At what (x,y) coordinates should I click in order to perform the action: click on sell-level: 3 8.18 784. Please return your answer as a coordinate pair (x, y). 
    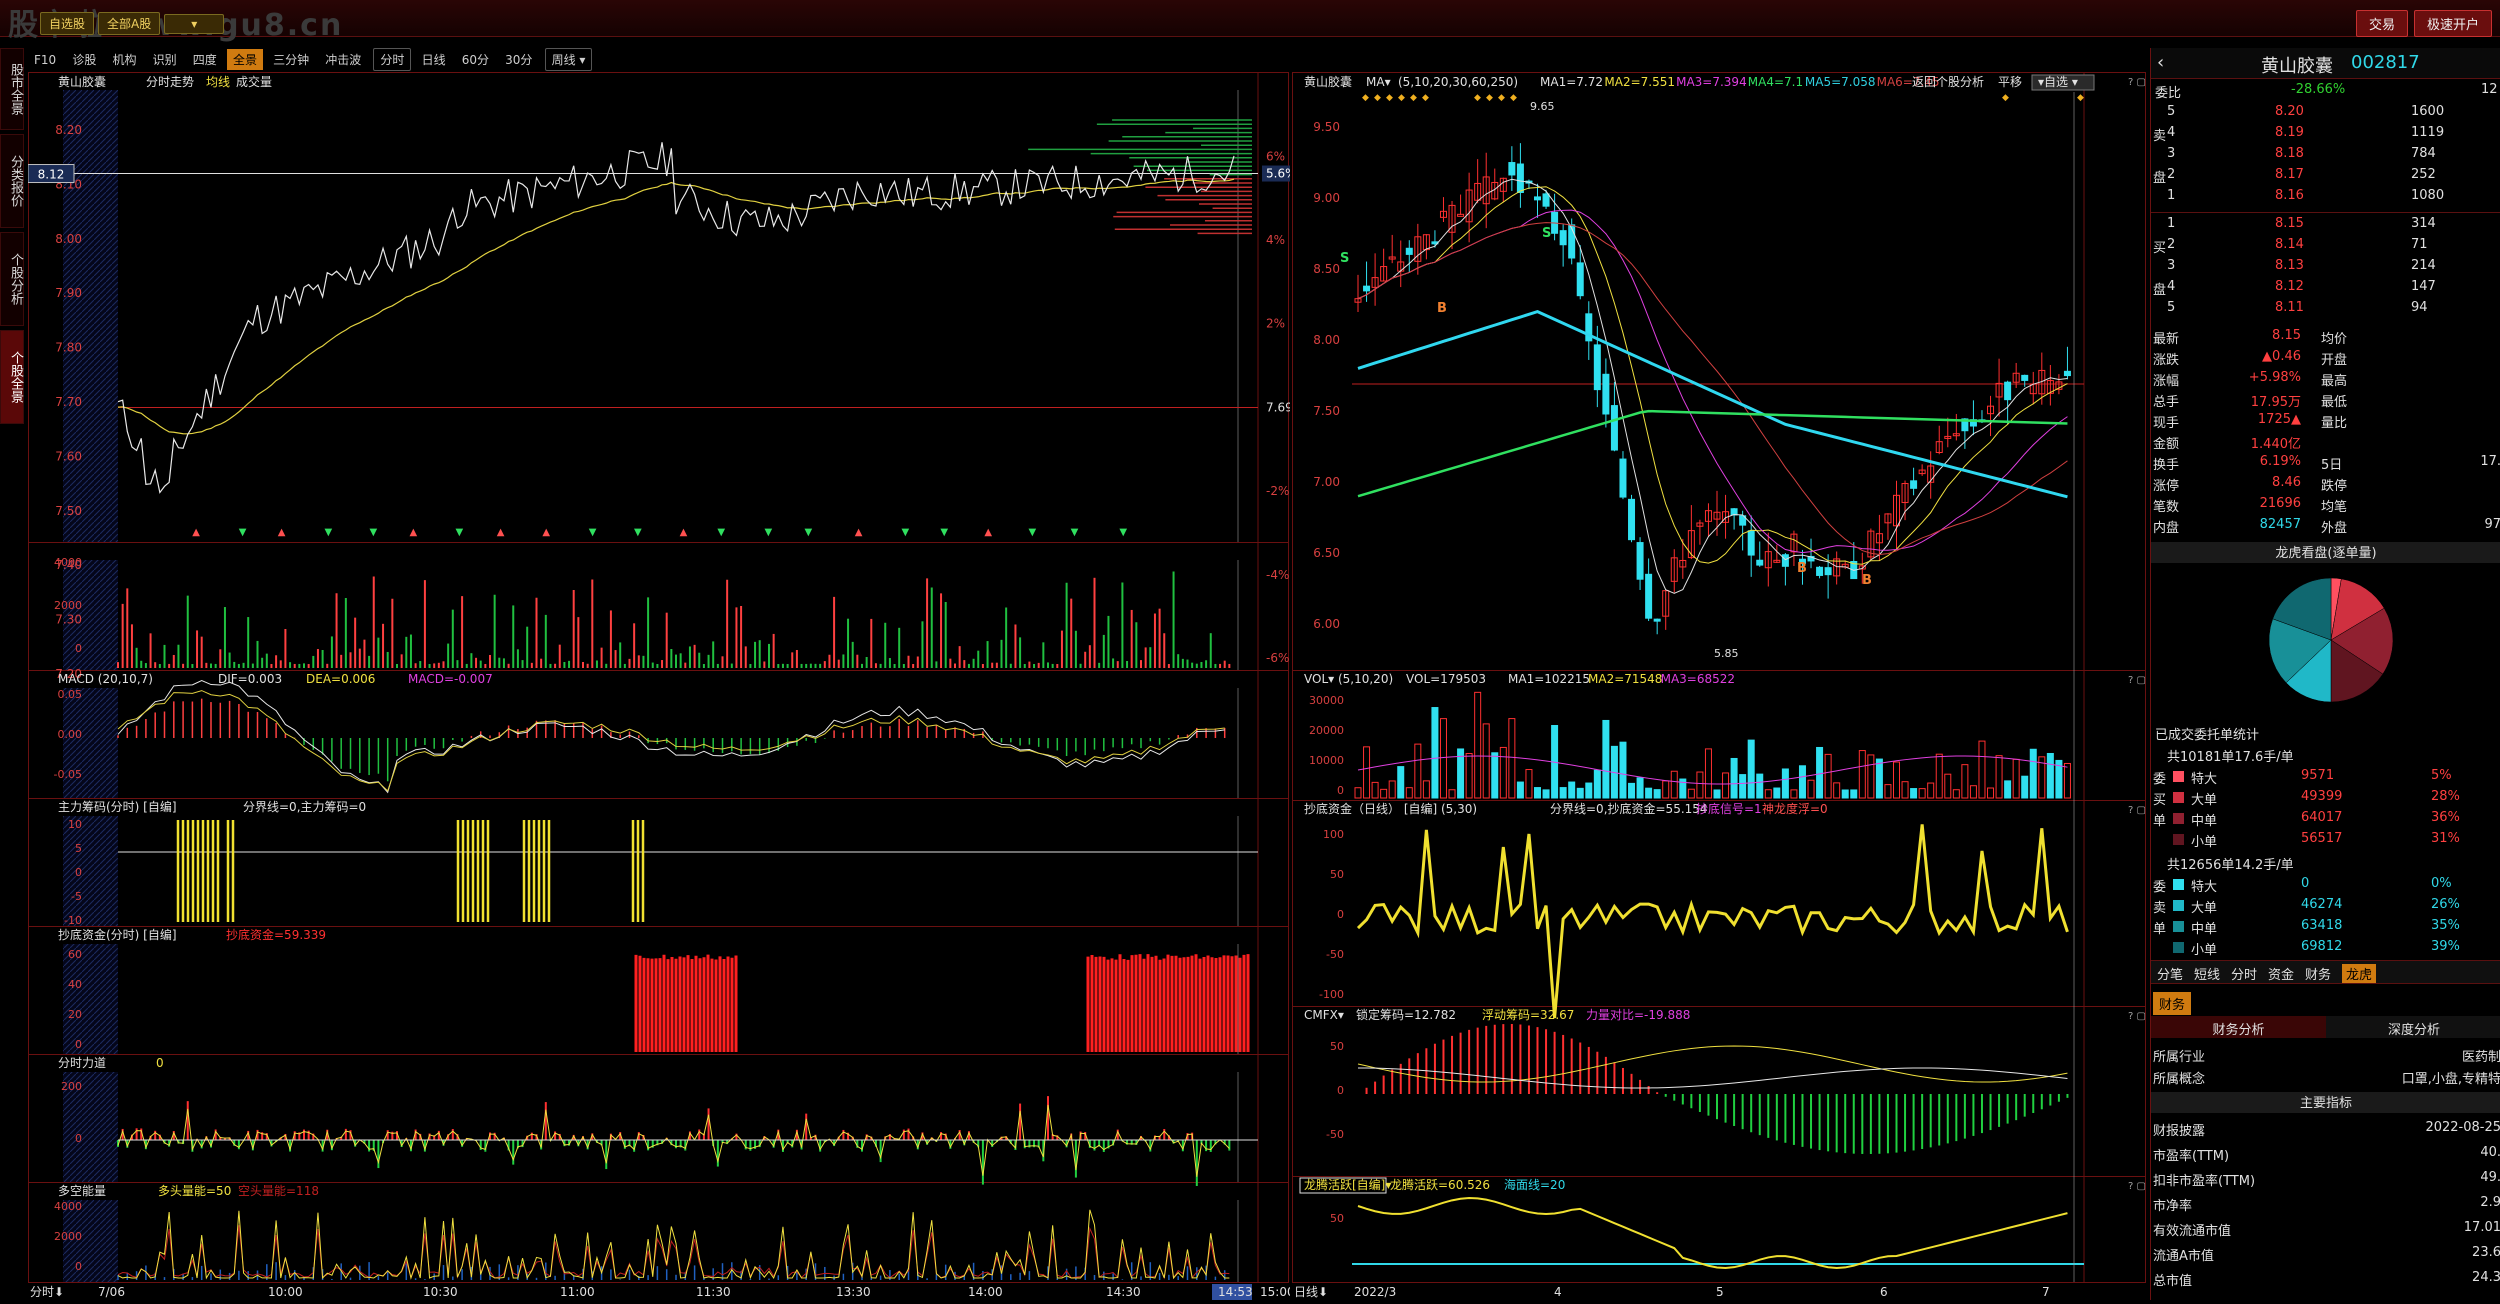
    Looking at the image, I should click on (2325, 154).